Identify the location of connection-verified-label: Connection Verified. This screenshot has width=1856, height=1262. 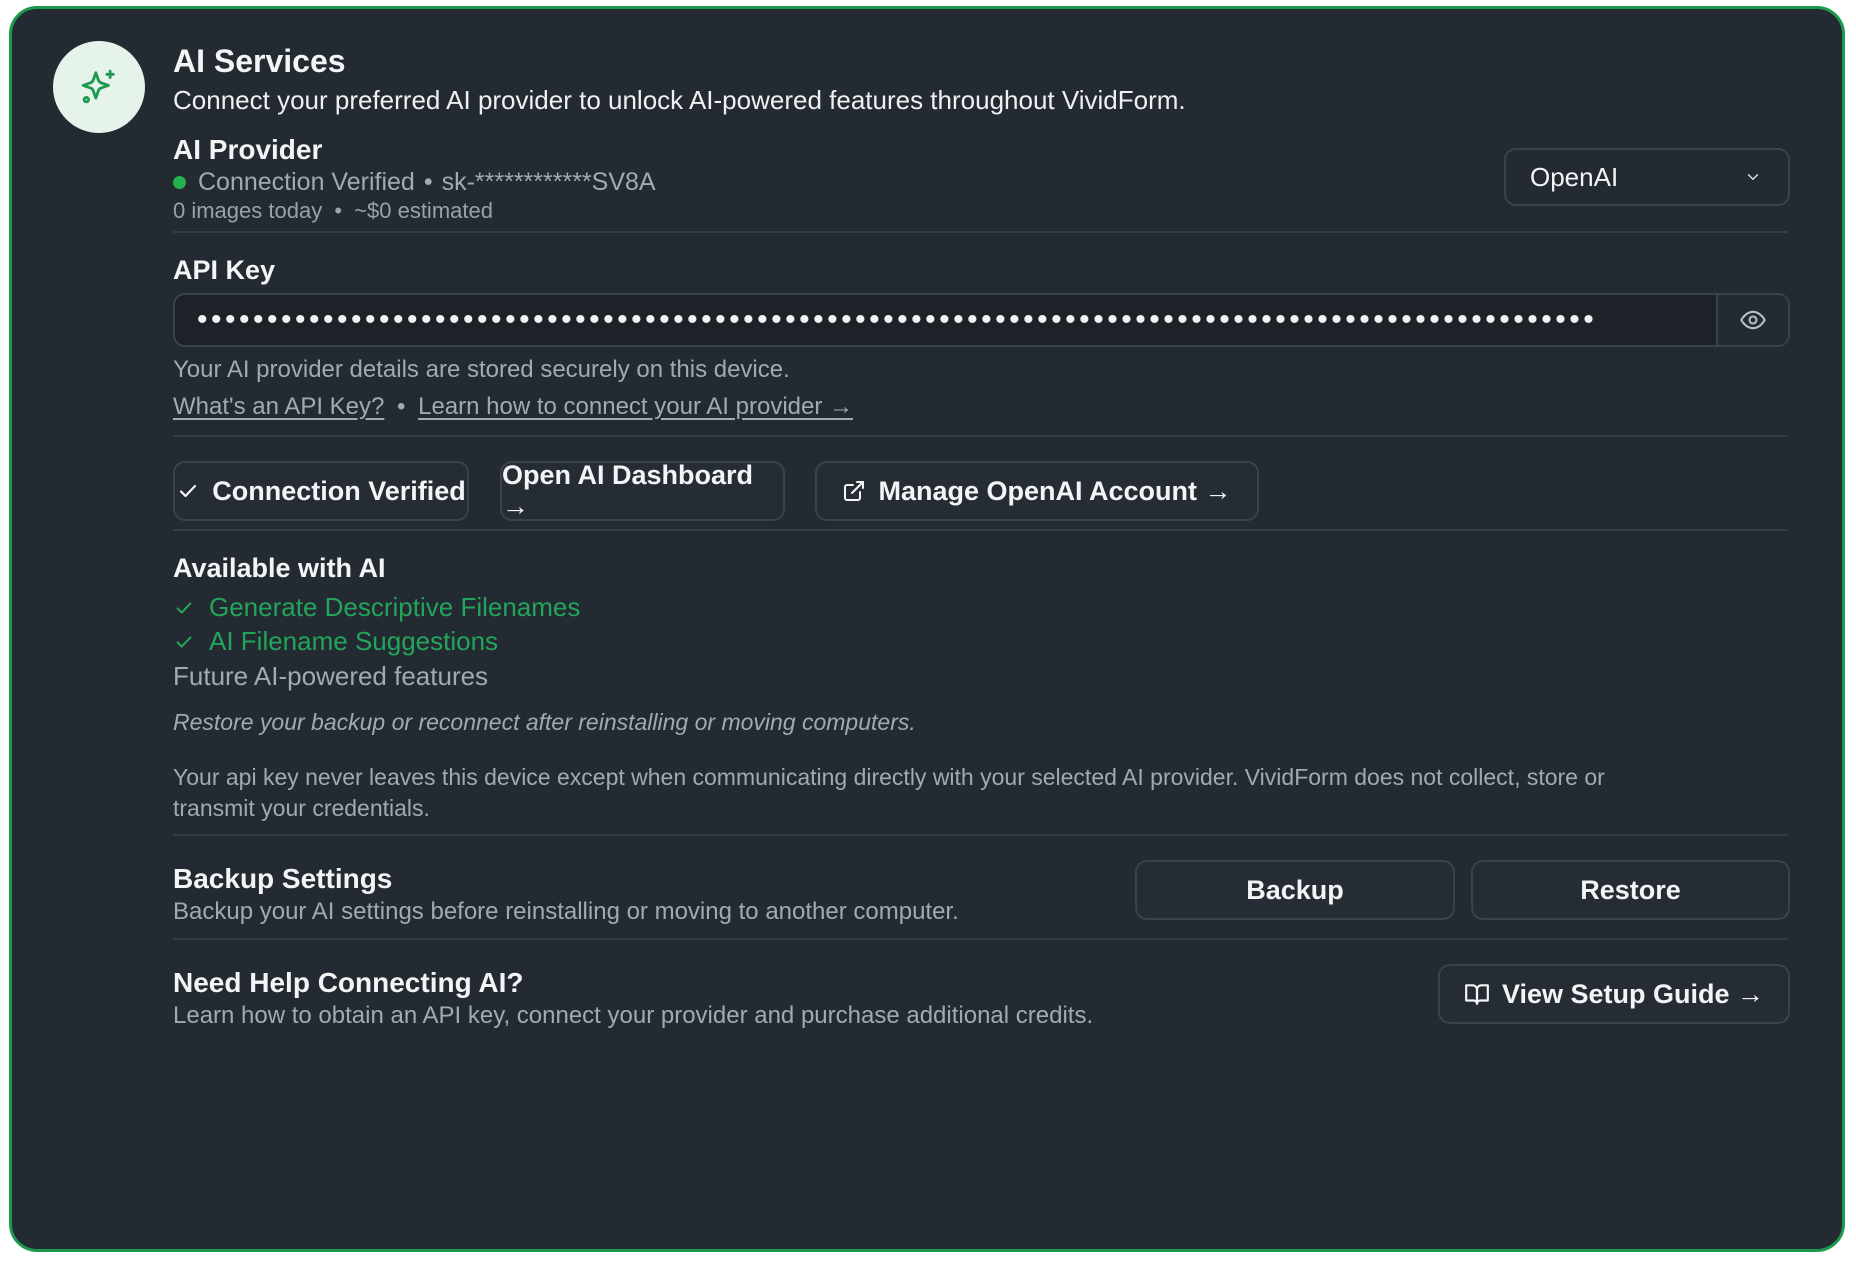
(339, 490).